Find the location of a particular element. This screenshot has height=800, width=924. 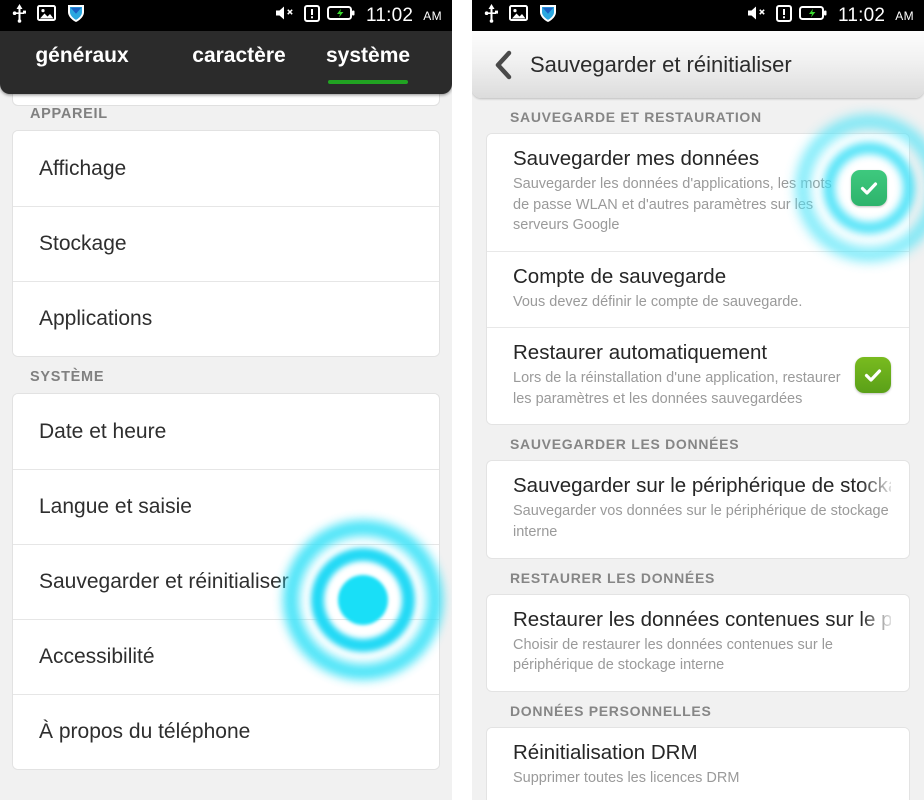

status-bar-left: 11:02 AM is located at coordinates (226, 15).